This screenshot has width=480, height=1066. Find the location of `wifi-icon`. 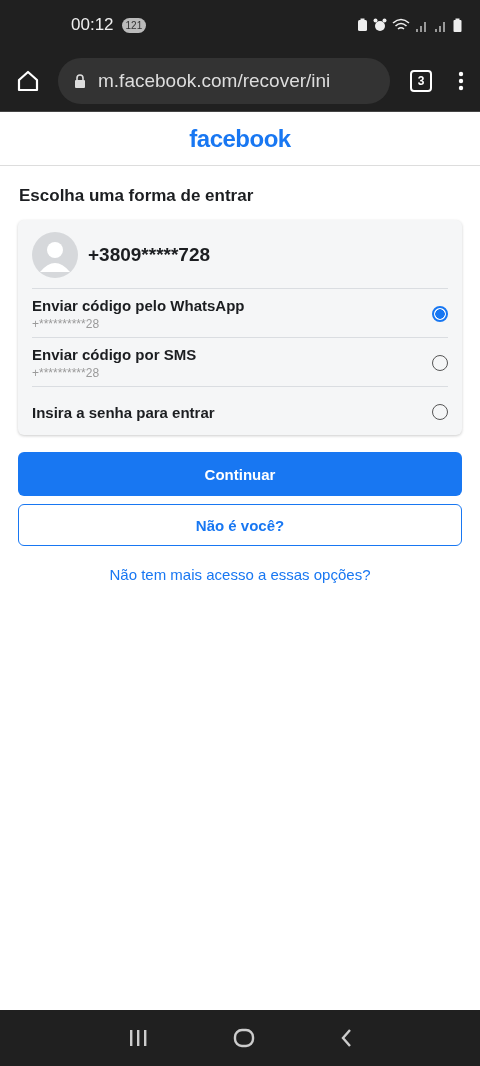

wifi-icon is located at coordinates (401, 25).